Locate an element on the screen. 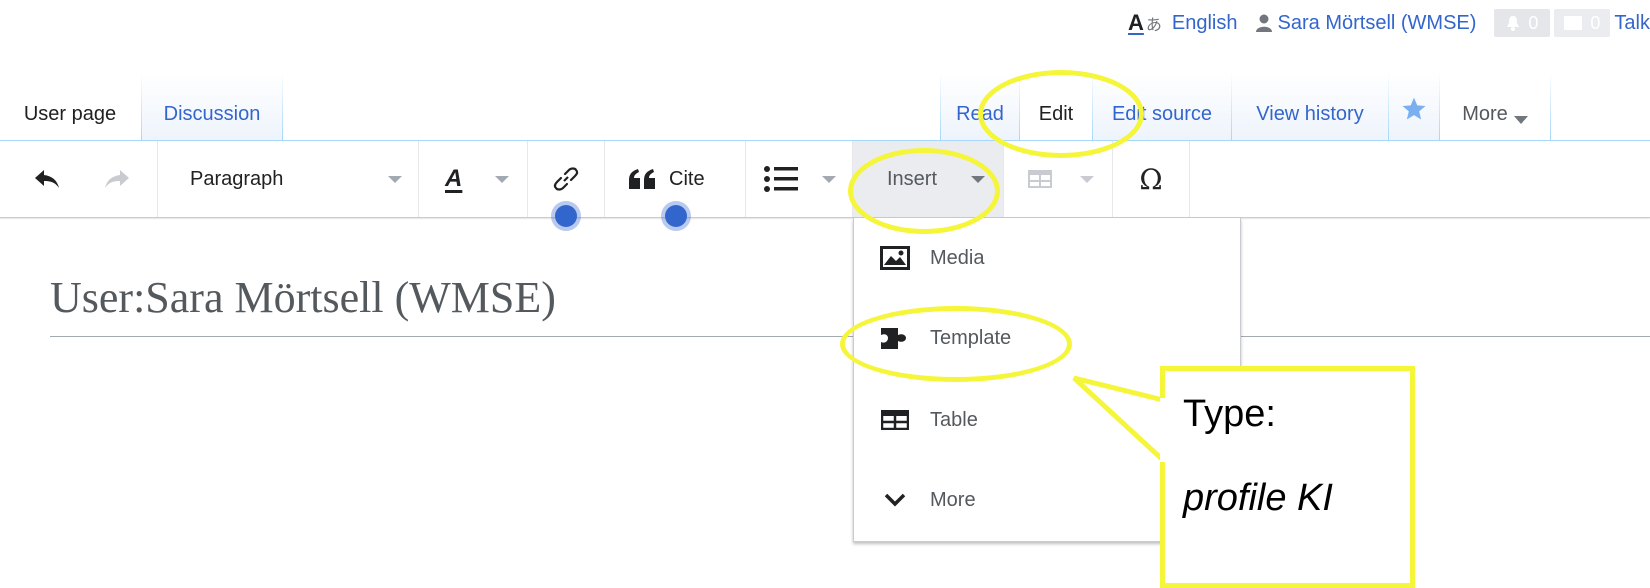 The height and width of the screenshot is (588, 1650). callout-pointer-joint is located at coordinates (1162, 430).